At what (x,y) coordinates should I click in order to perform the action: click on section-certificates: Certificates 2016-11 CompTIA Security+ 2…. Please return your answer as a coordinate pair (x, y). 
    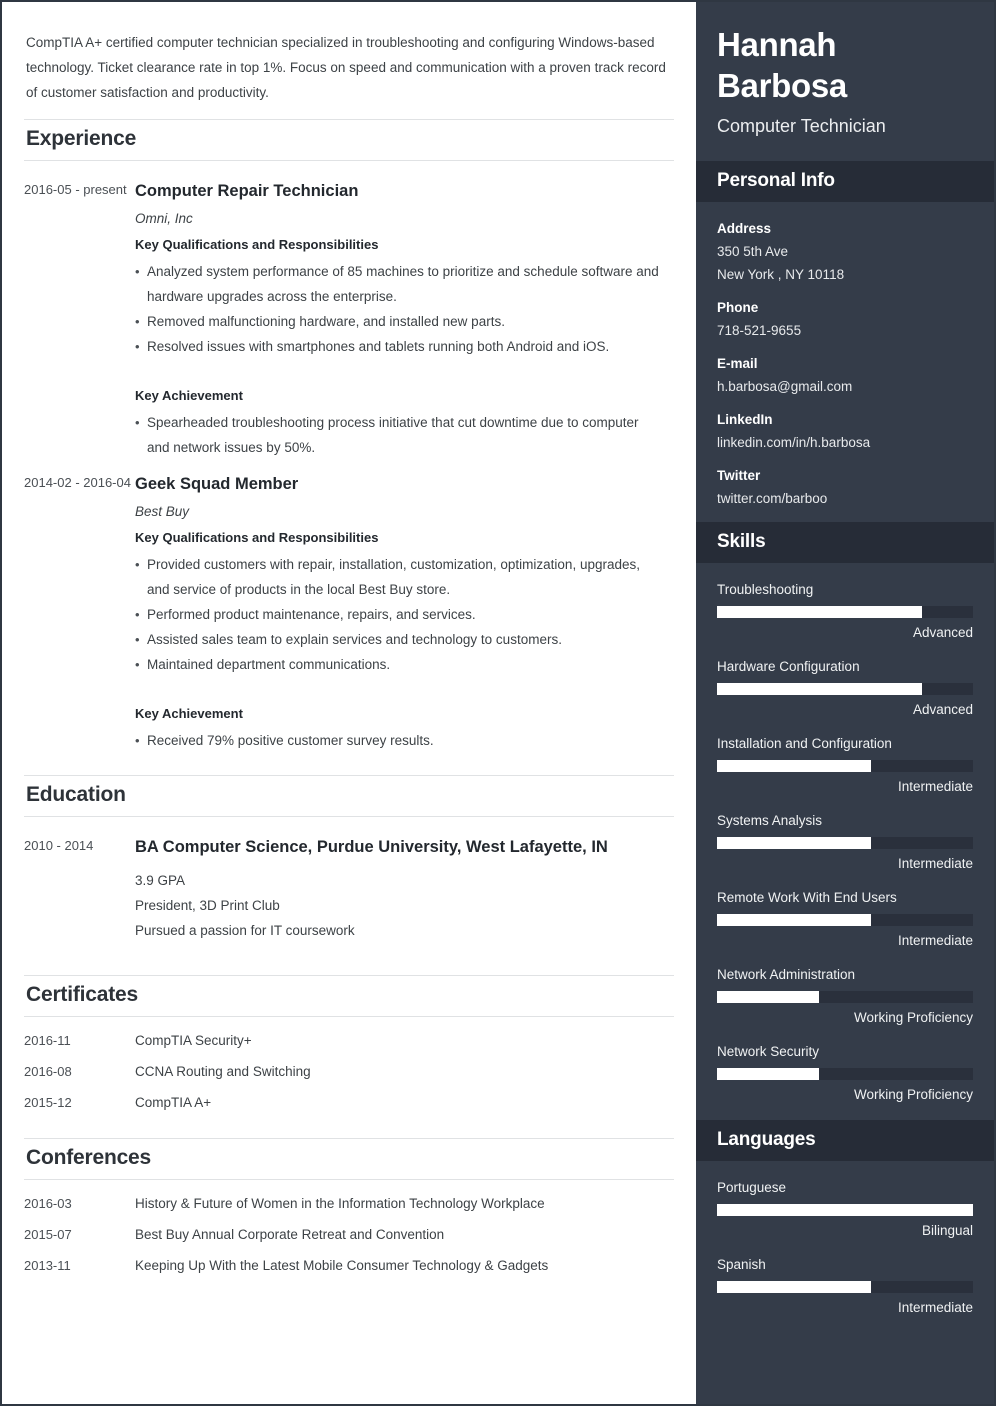
    Looking at the image, I should click on (349, 1044).